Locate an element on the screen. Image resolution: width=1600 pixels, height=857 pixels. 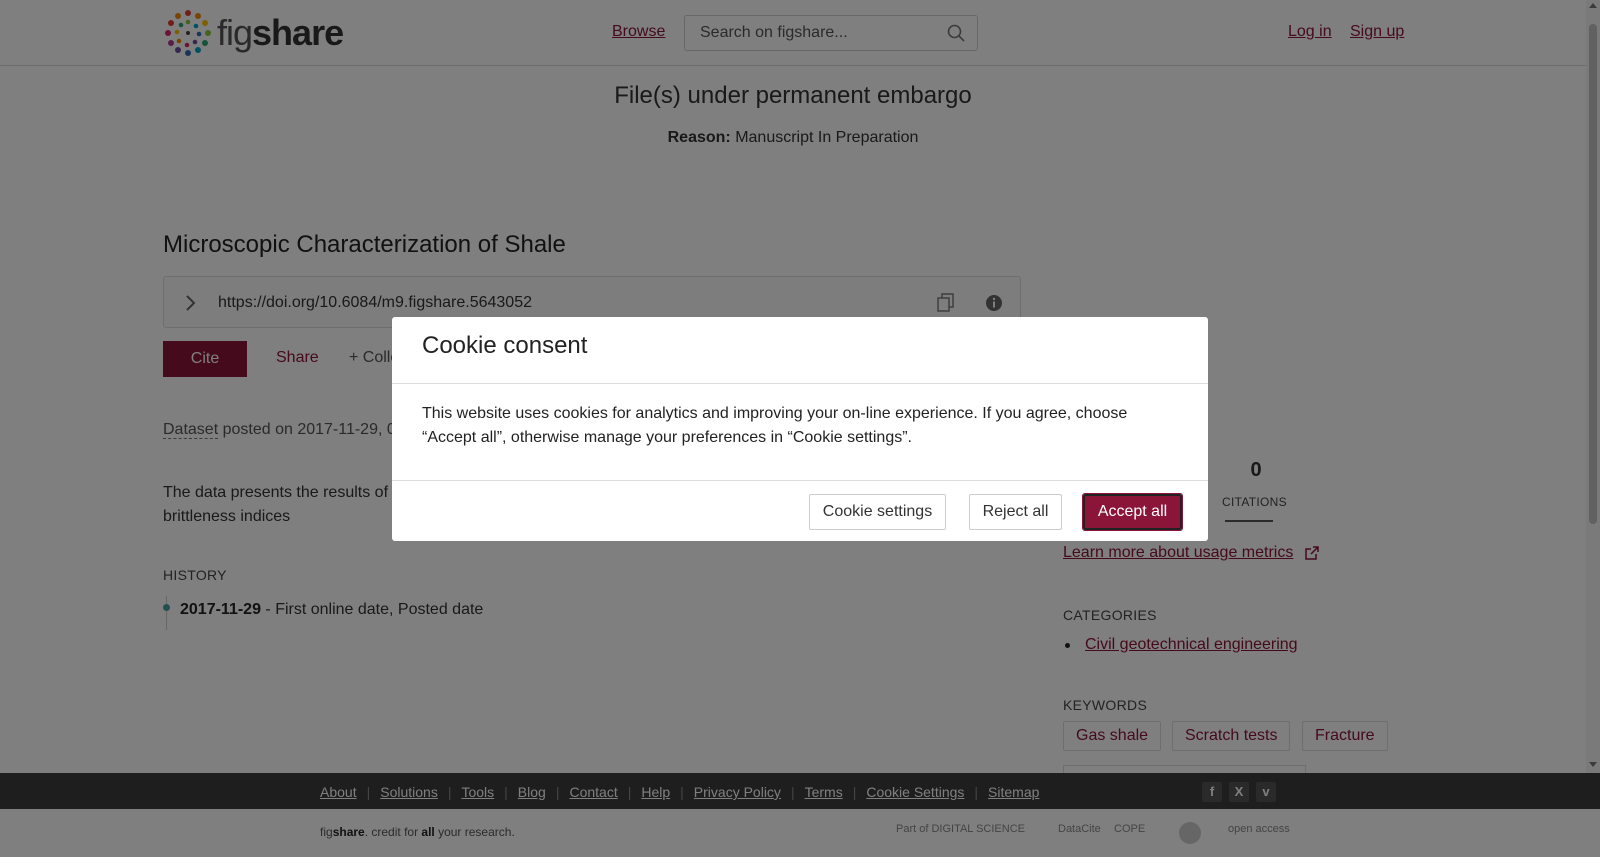
reject-all-button: Reject all is located at coordinates (1015, 512).